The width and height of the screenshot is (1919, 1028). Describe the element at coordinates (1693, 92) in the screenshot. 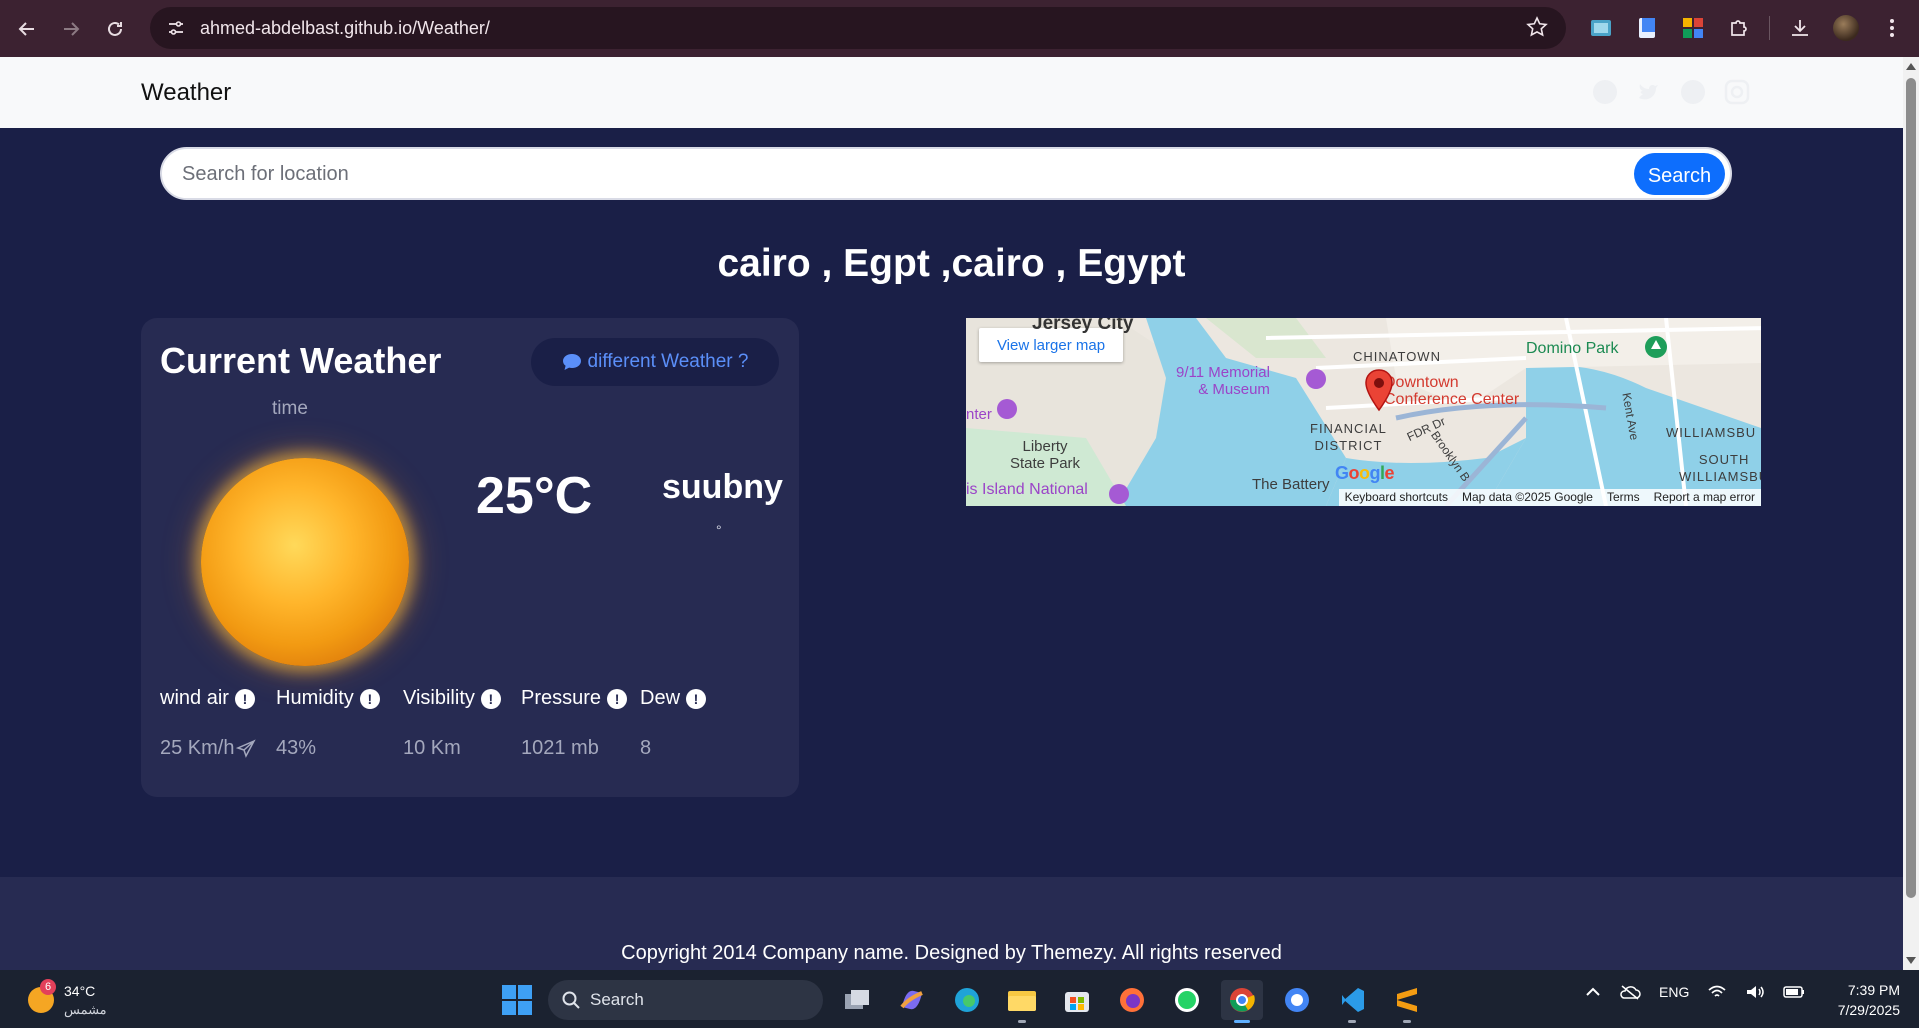

I see `github-icon` at that location.